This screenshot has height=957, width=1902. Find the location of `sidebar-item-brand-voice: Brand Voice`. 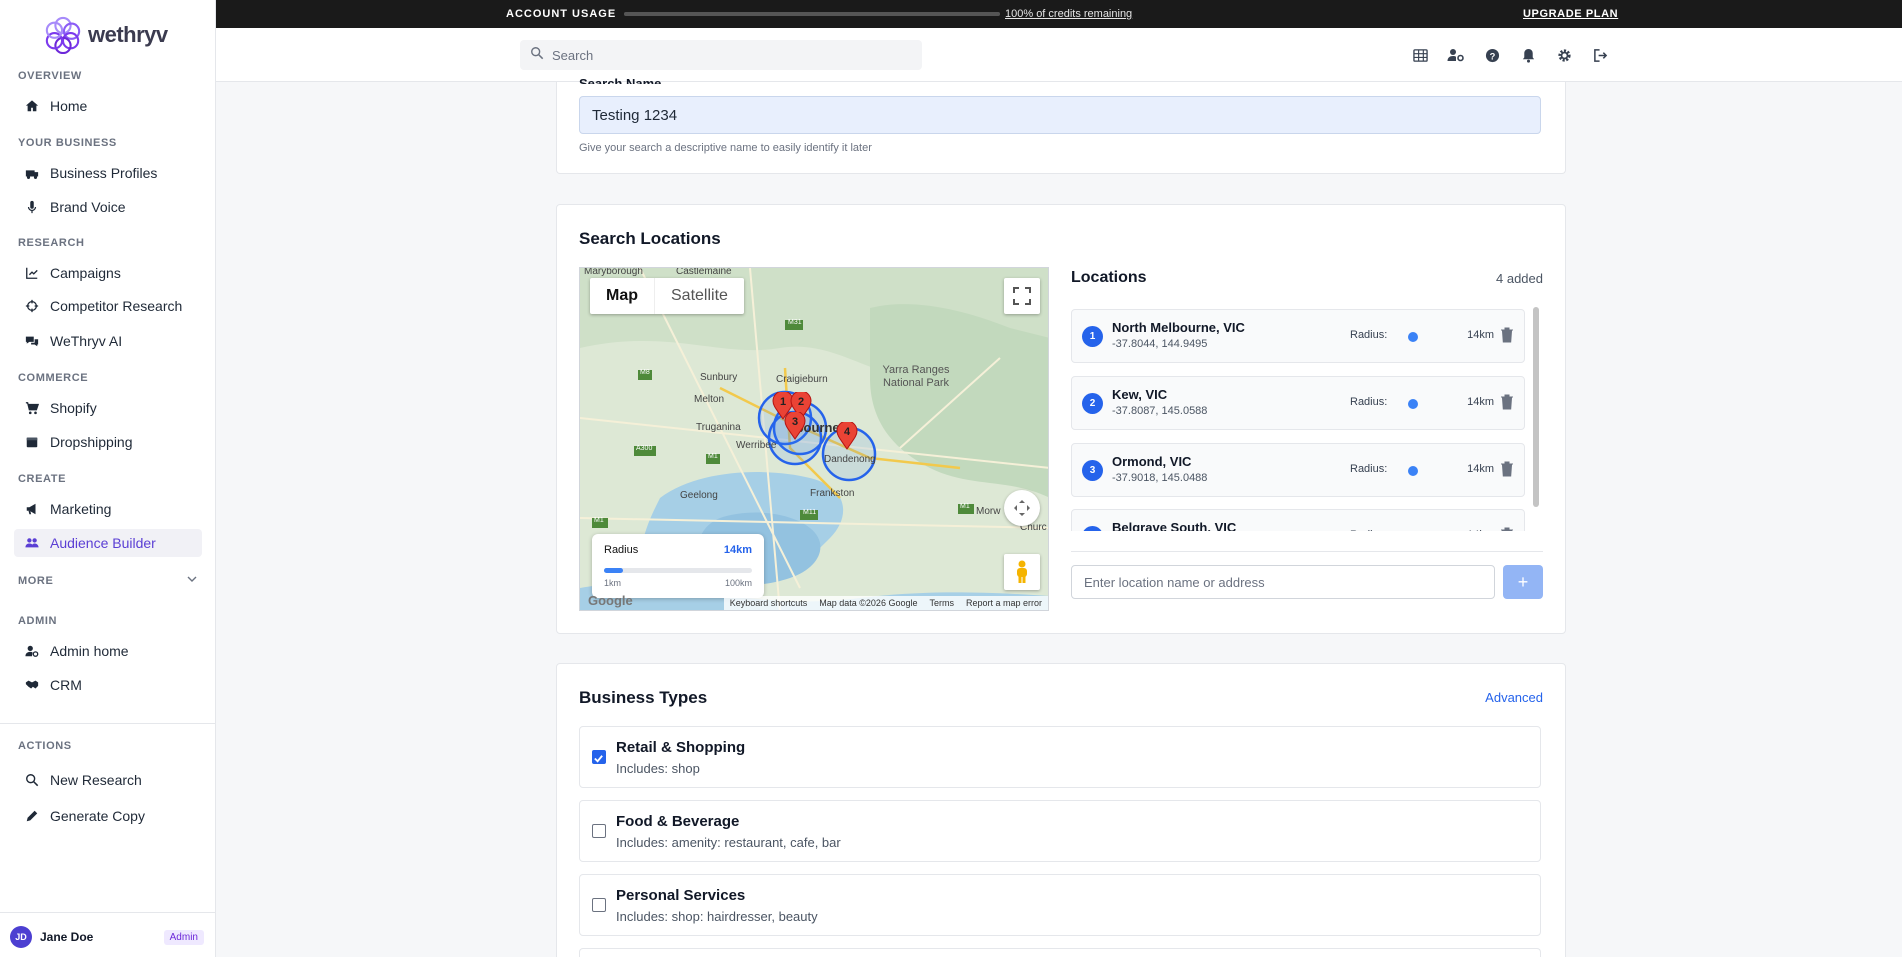

sidebar-item-brand-voice: Brand Voice is located at coordinates (108, 207).